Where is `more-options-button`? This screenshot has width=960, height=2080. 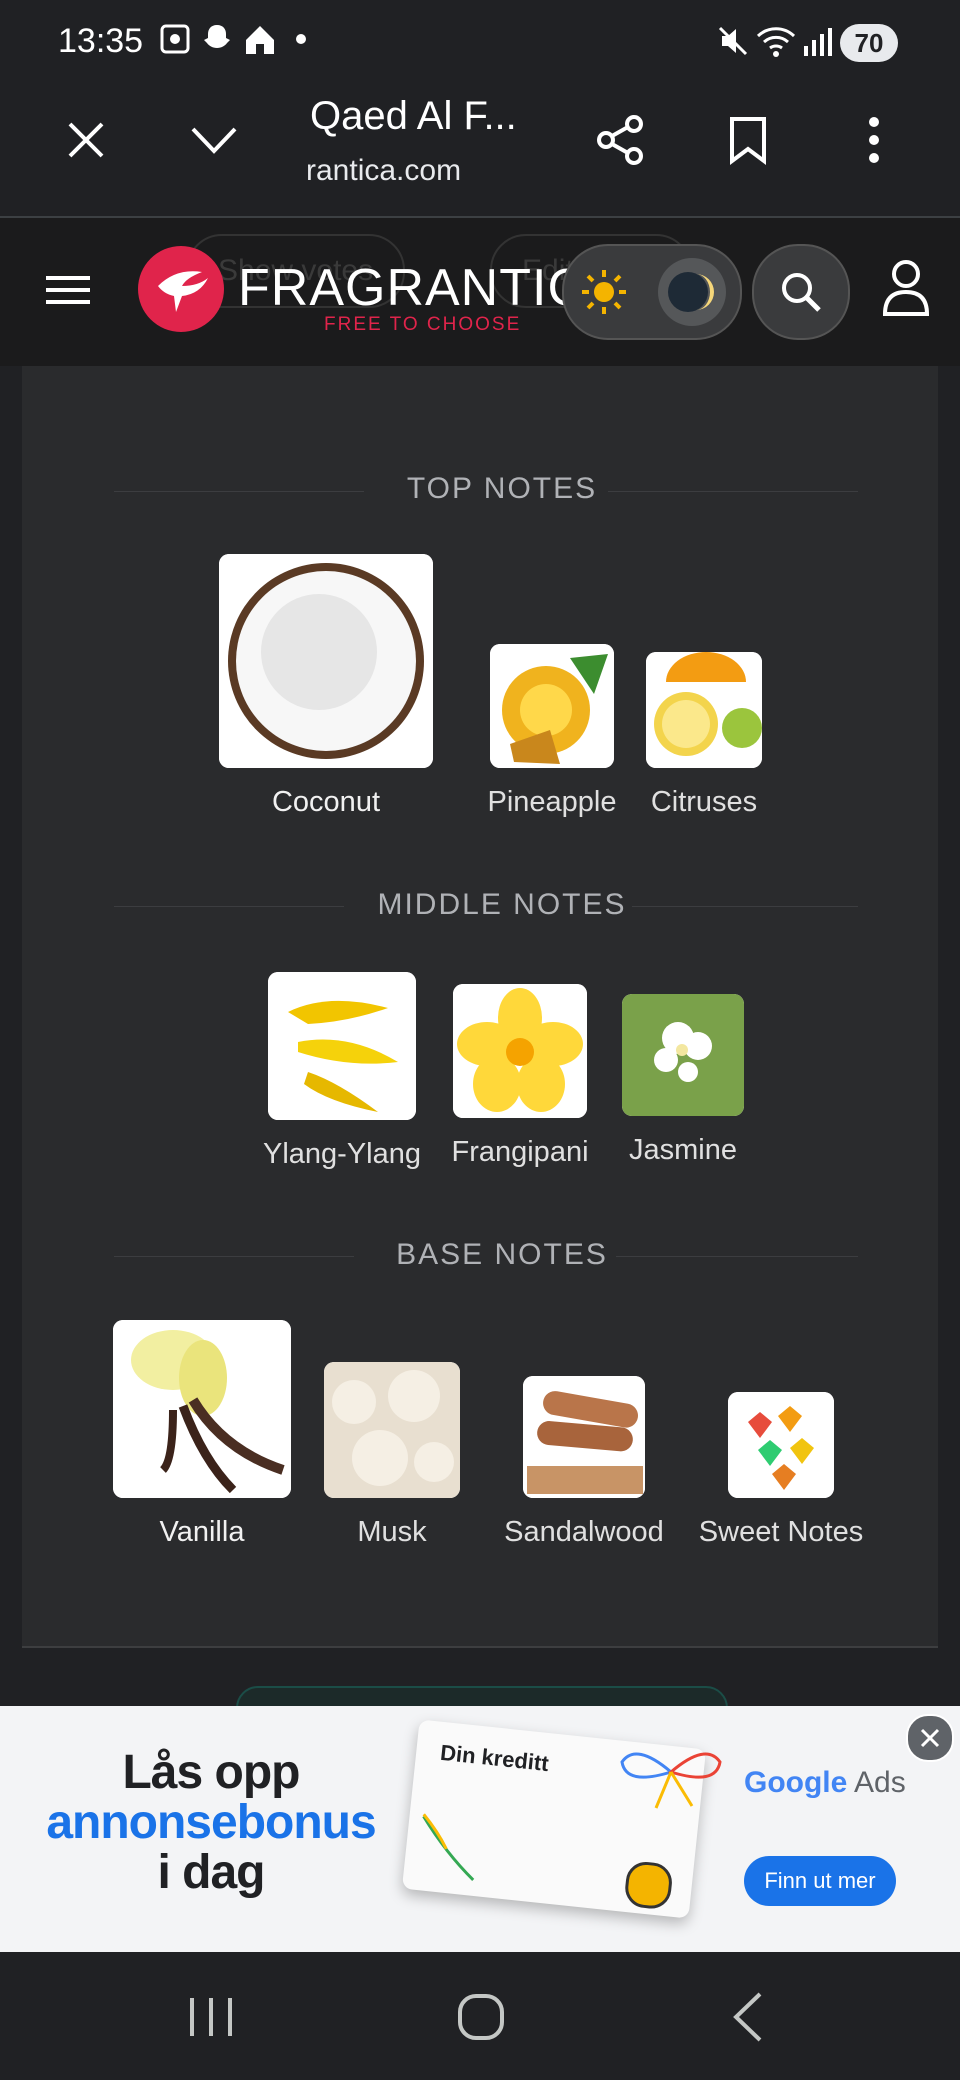 more-options-button is located at coordinates (874, 140).